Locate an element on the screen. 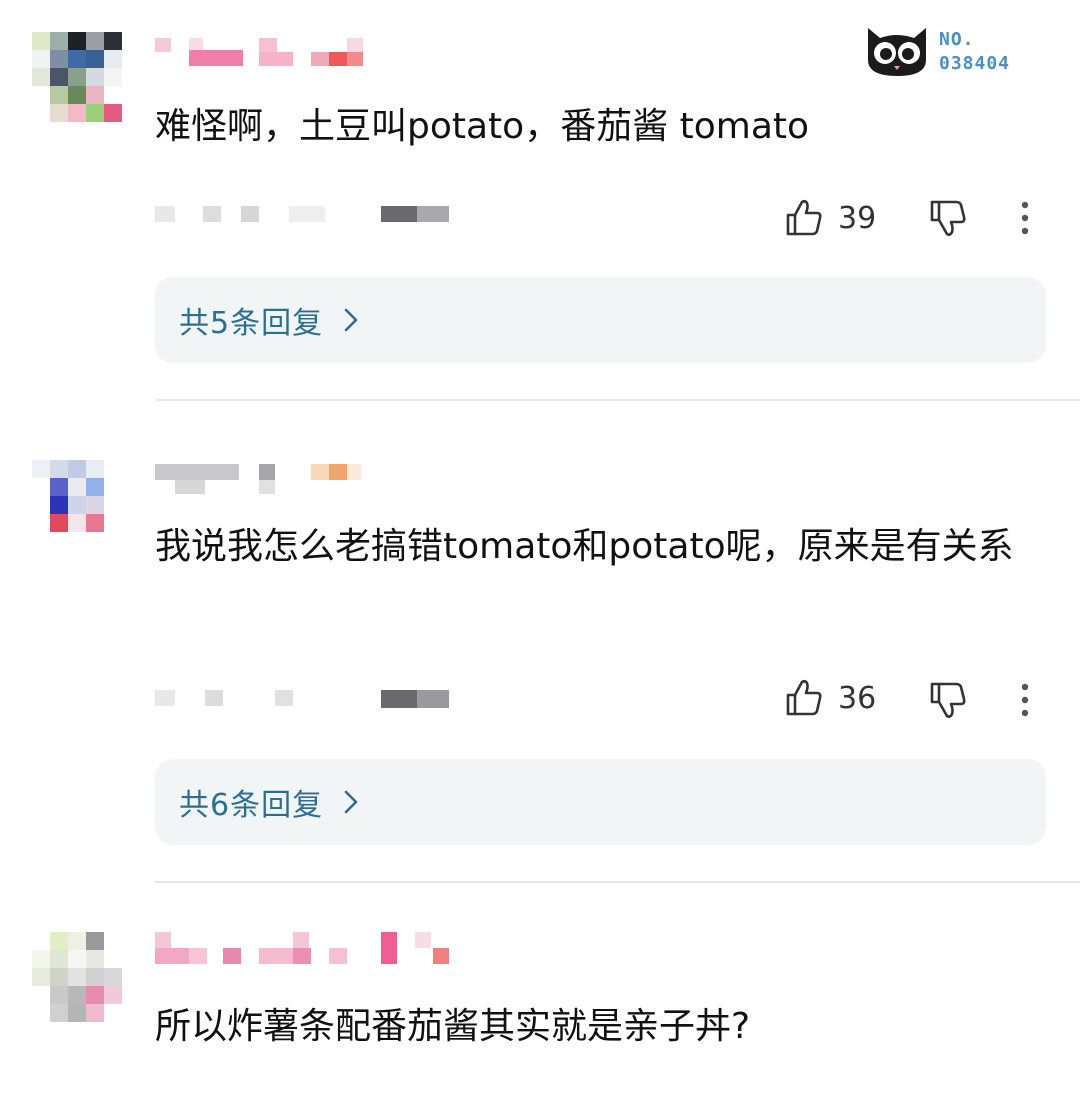  comment-text: 所以炸薯条配番茄酱其实就是亲子丼? is located at coordinates (453, 1026).